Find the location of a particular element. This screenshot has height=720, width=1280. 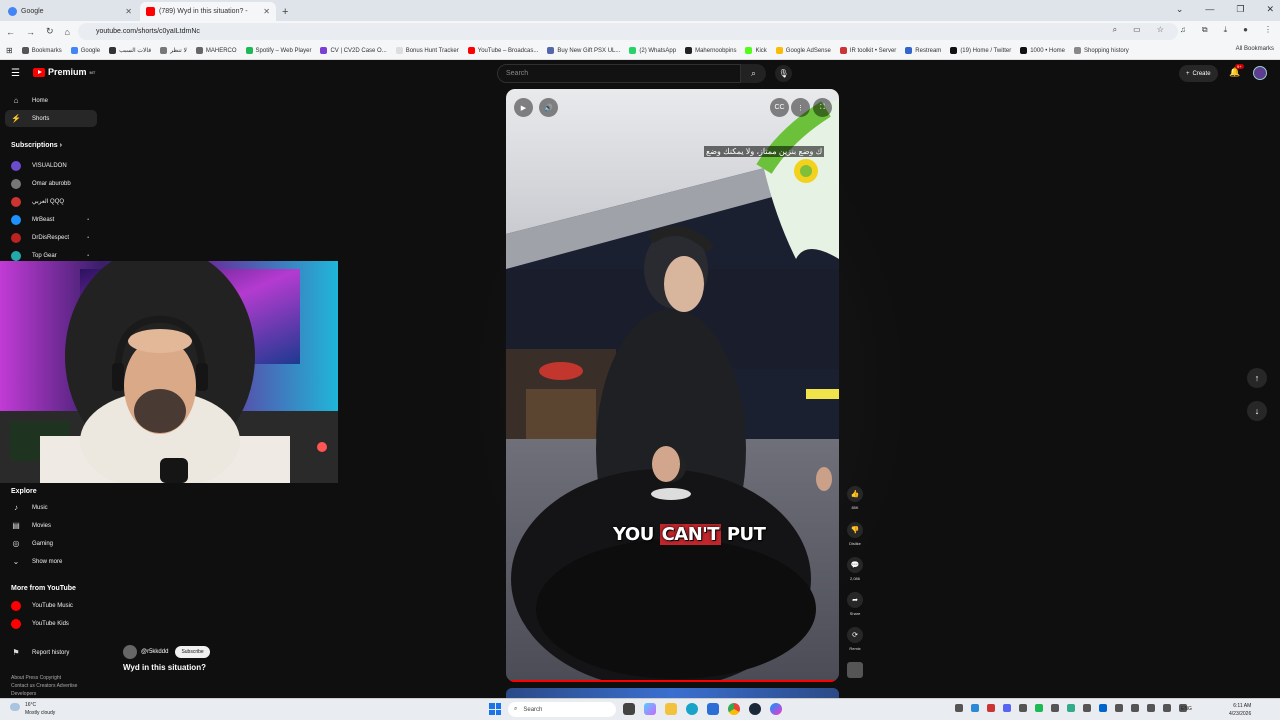

video-progress-bar is located at coordinates (672, 681).